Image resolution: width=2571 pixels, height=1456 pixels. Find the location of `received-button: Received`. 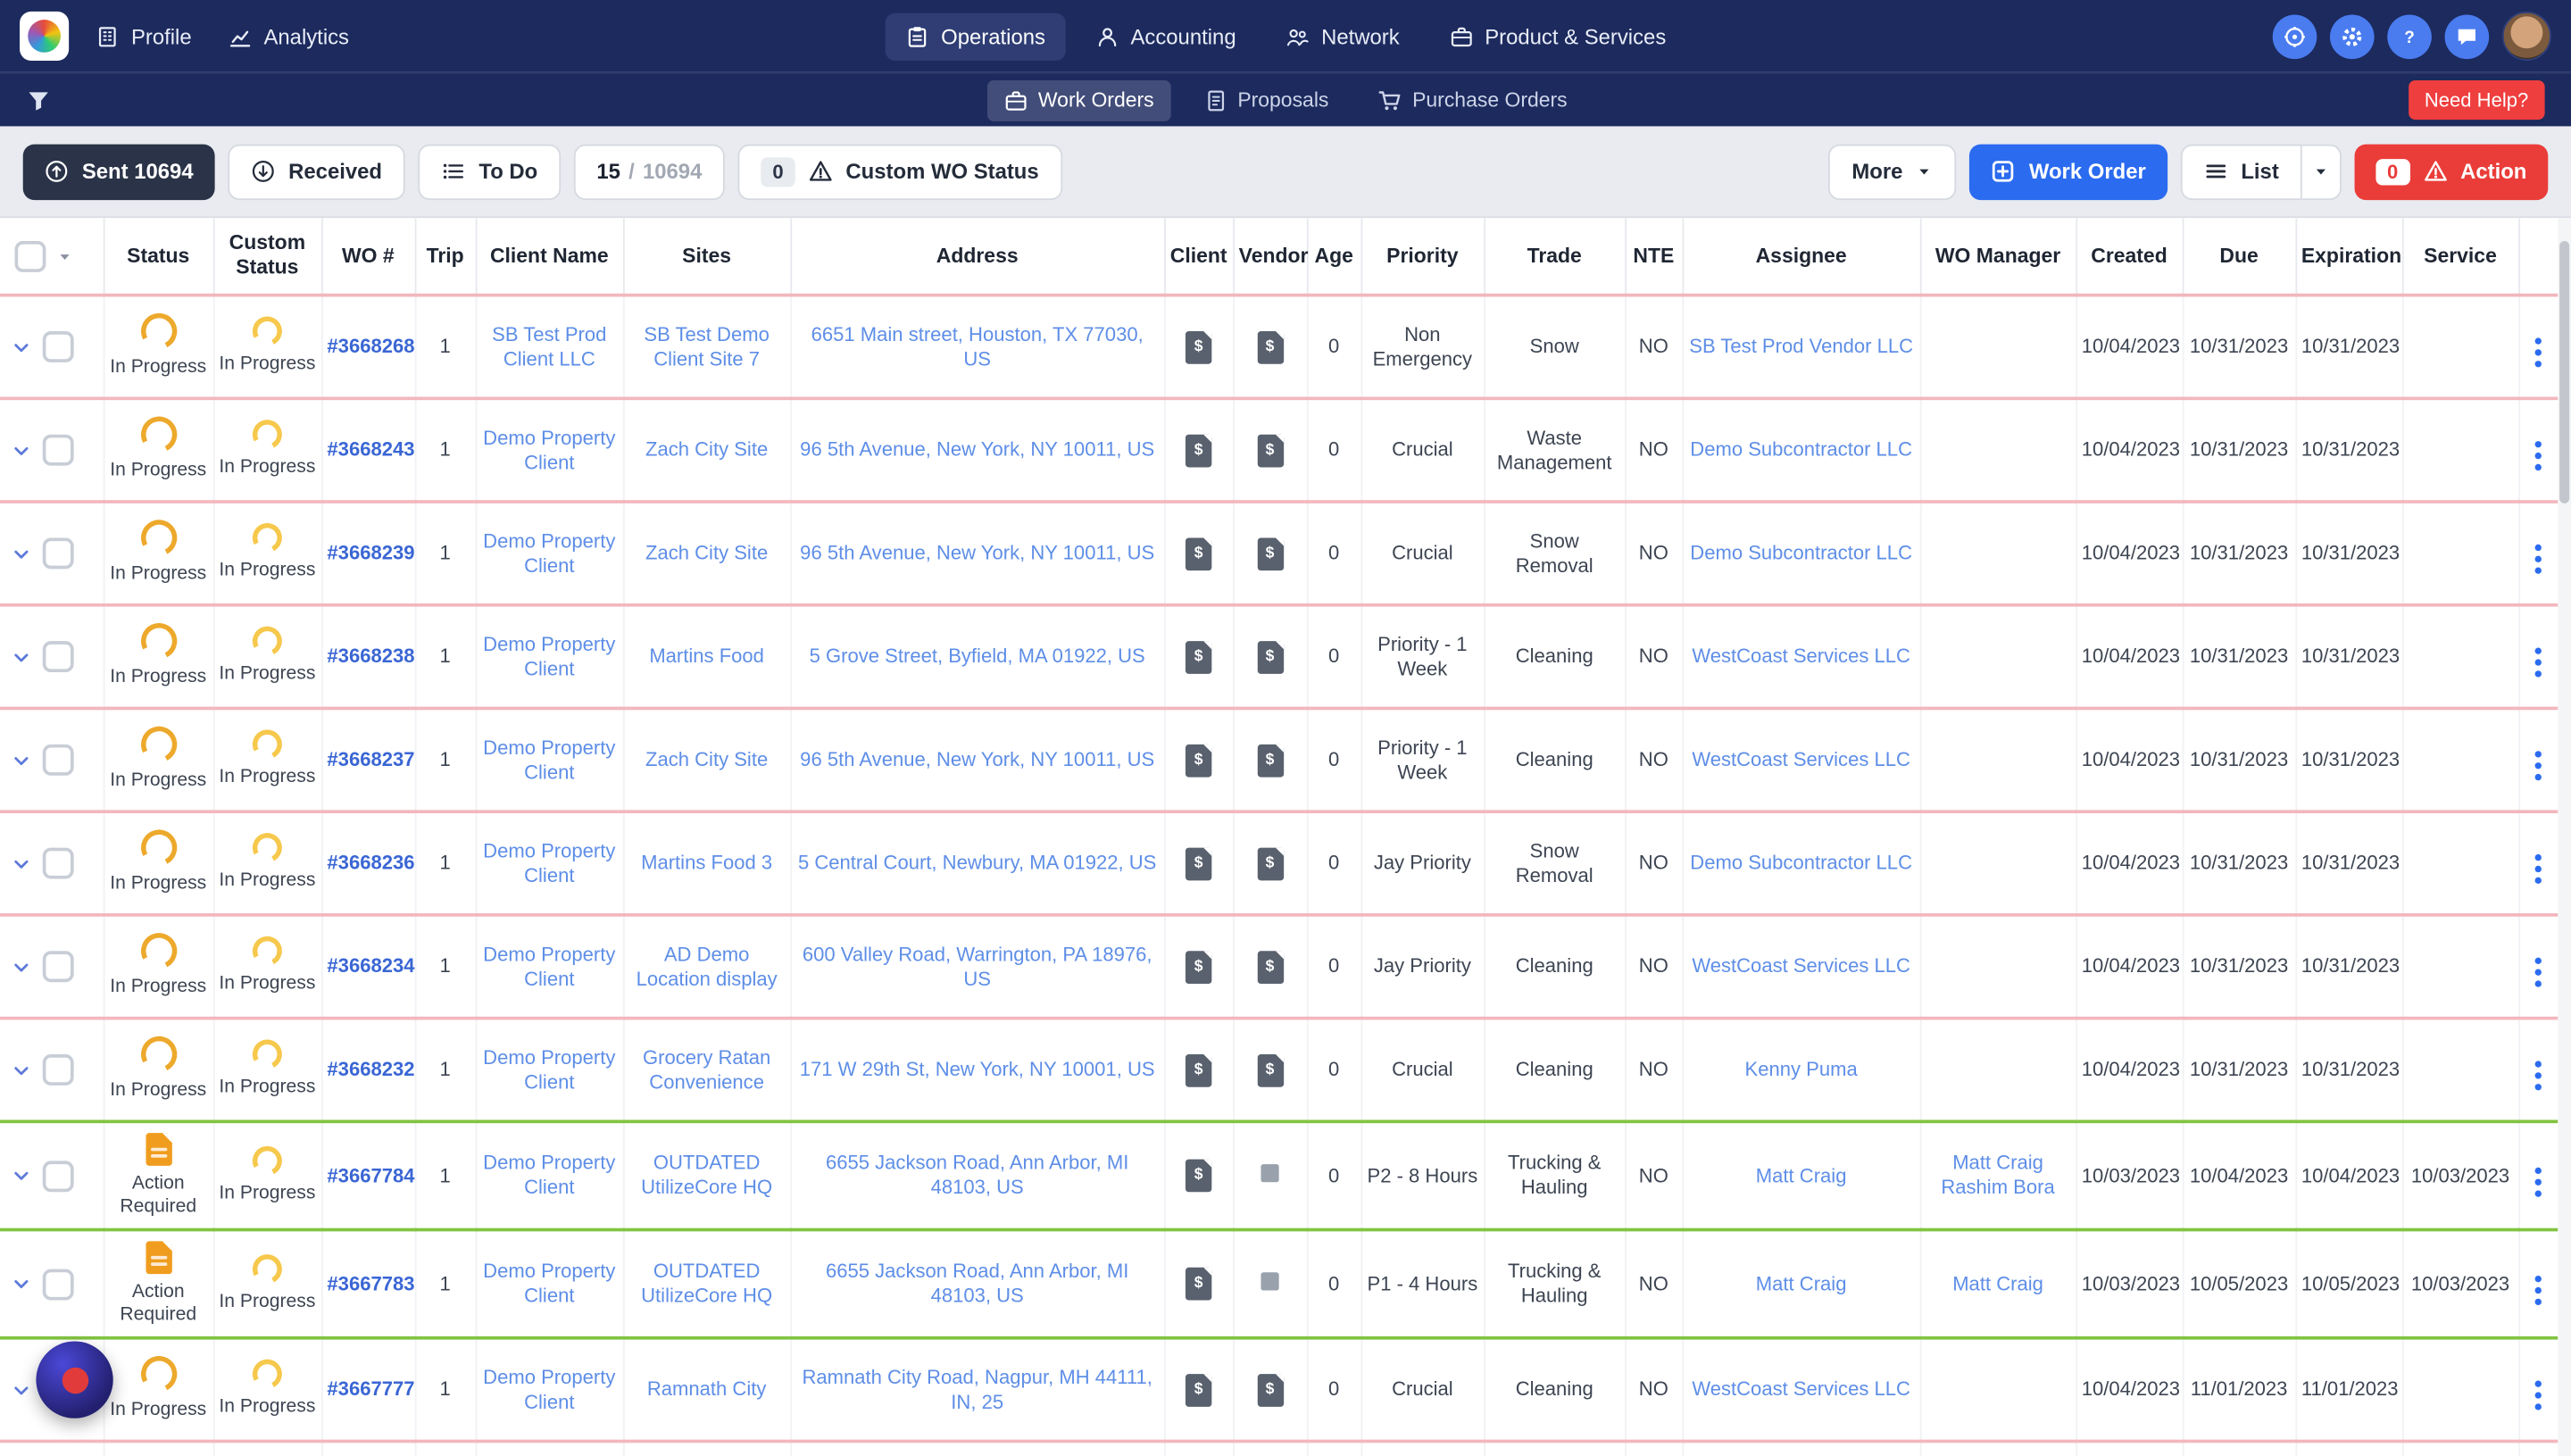

received-button: Received is located at coordinates (316, 171).